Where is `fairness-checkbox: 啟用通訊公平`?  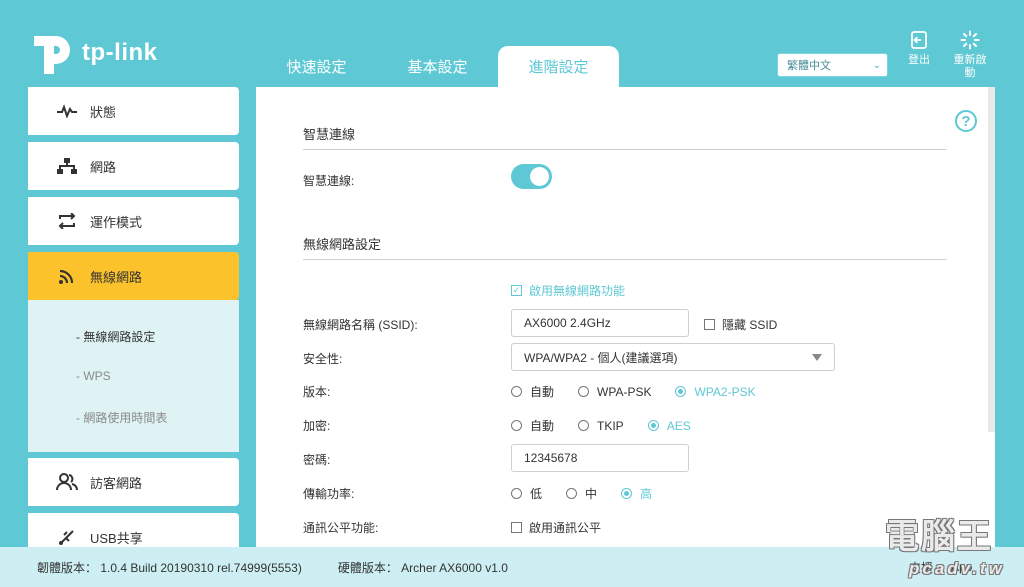
fairness-checkbox: 啟用通訊公平 is located at coordinates (556, 527).